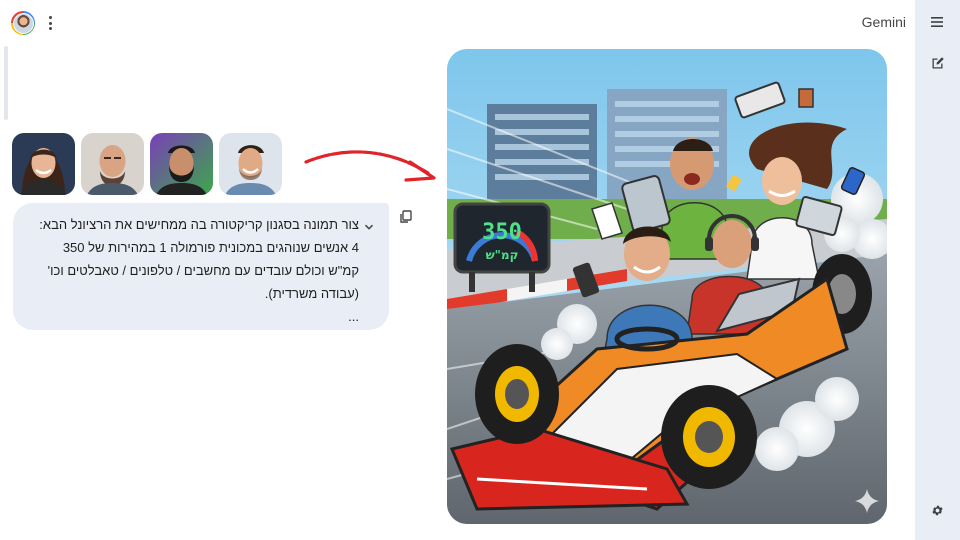 Image resolution: width=960 pixels, height=540 pixels. I want to click on gear-icon, so click(937, 510).